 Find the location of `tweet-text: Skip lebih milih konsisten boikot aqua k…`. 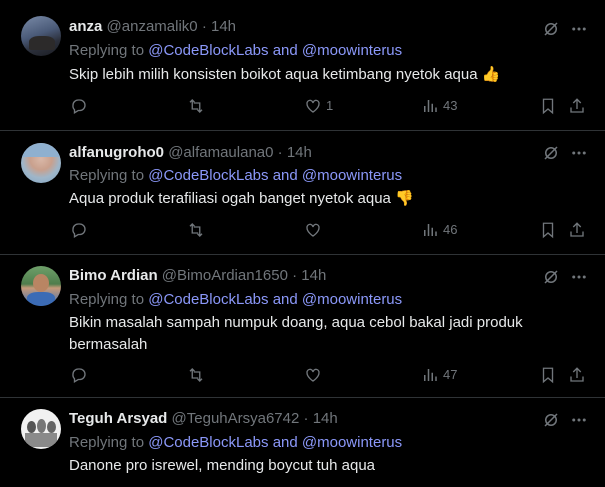

tweet-text: Skip lebih milih konsisten boikot aqua k… is located at coordinates (285, 74).